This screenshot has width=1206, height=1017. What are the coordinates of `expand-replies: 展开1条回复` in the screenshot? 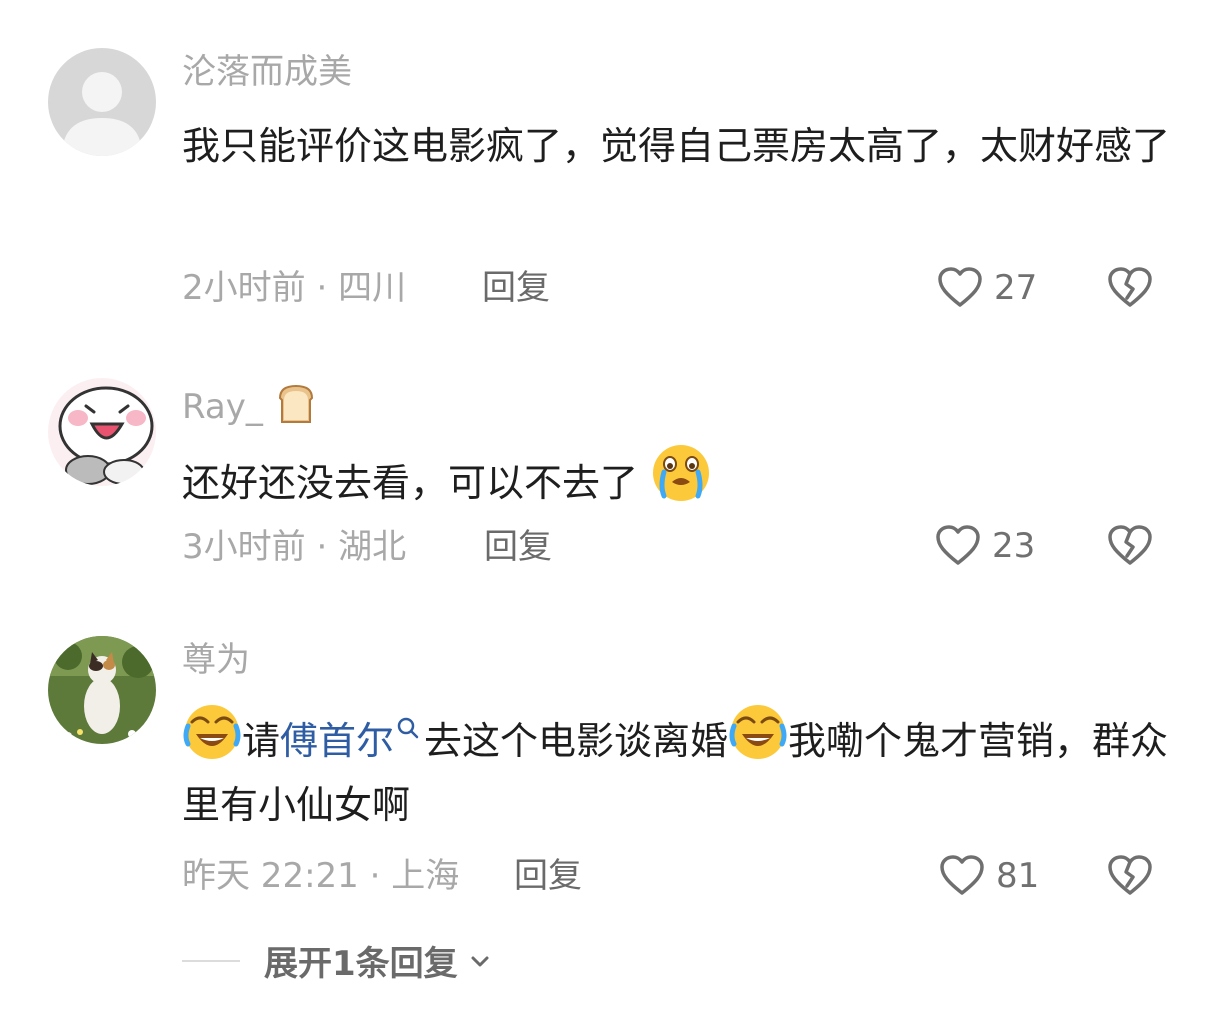 It's located at (338, 960).